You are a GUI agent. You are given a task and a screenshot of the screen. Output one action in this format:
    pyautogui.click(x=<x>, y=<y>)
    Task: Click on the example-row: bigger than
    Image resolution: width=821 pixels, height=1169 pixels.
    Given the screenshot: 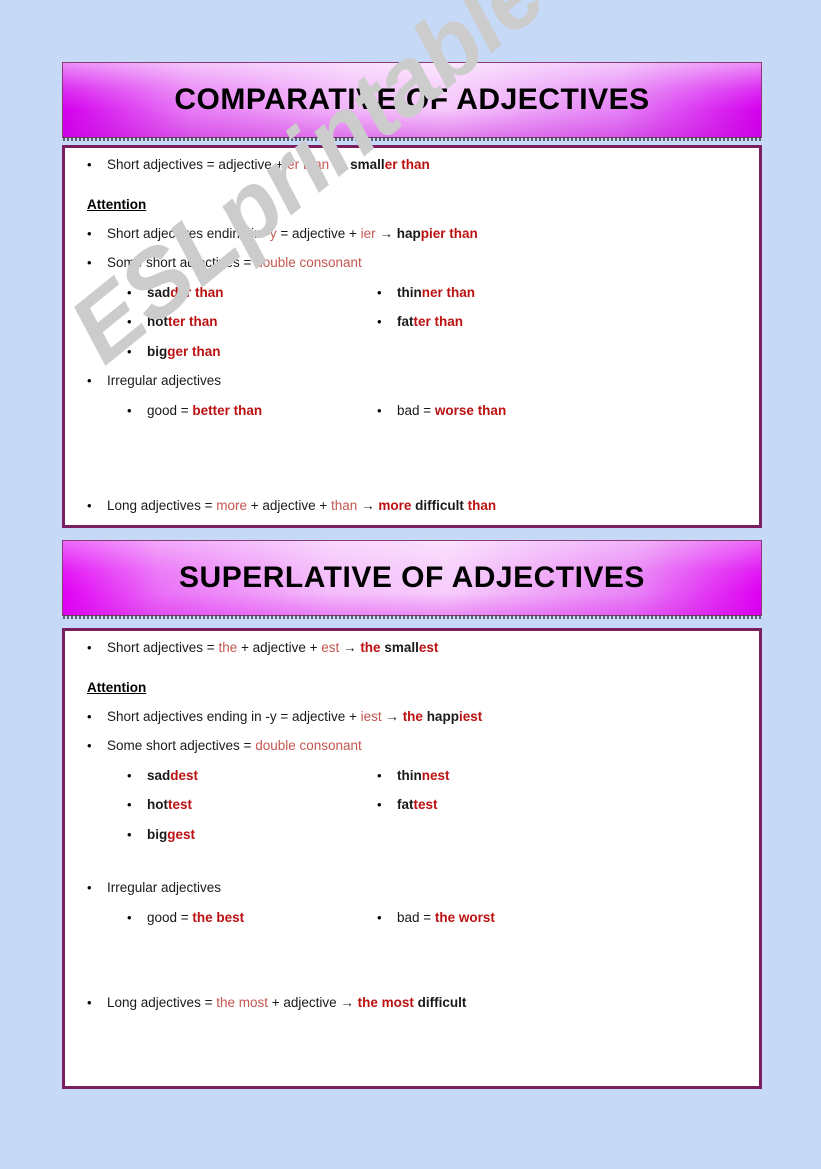 What is the action you would take?
    pyautogui.click(x=438, y=352)
    